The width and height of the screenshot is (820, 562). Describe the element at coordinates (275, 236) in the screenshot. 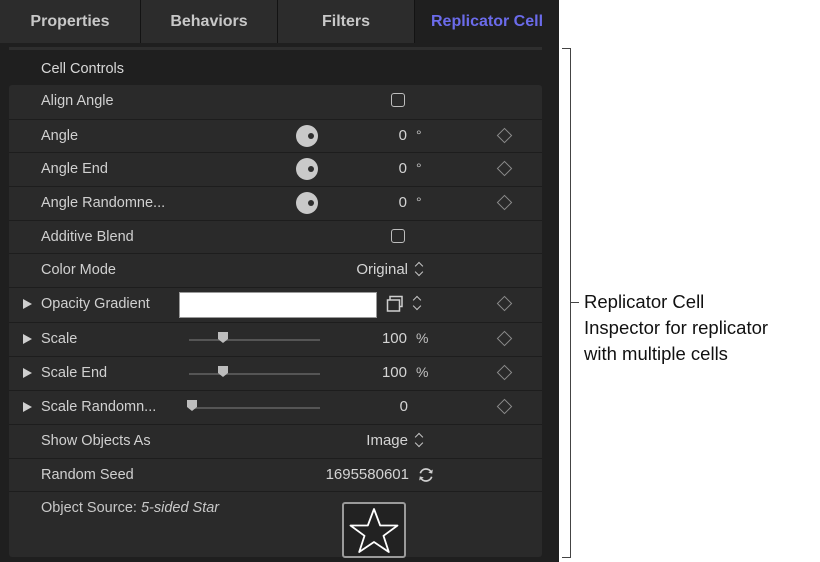

I see `row-additive-blend: Additive Blend` at that location.